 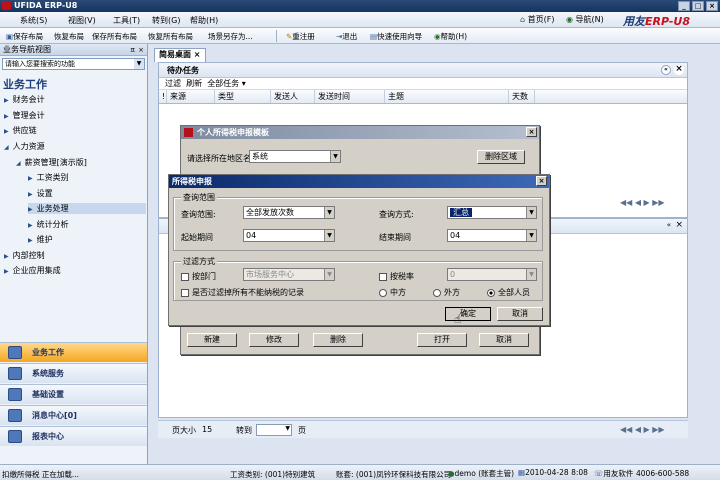 I want to click on tree-item-mgmt-accounting: ▶ 管理会计, so click(x=24, y=115).